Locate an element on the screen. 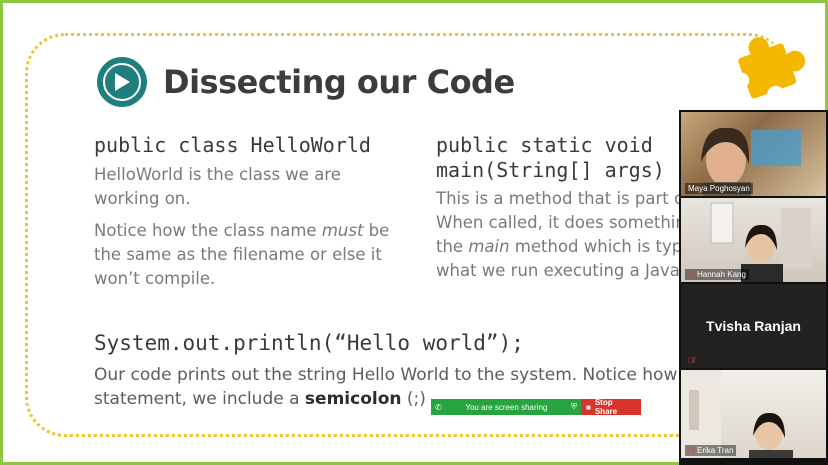  participant-tile-3: Tvisha Ranjan 🎙̸ is located at coordinates (753, 326).